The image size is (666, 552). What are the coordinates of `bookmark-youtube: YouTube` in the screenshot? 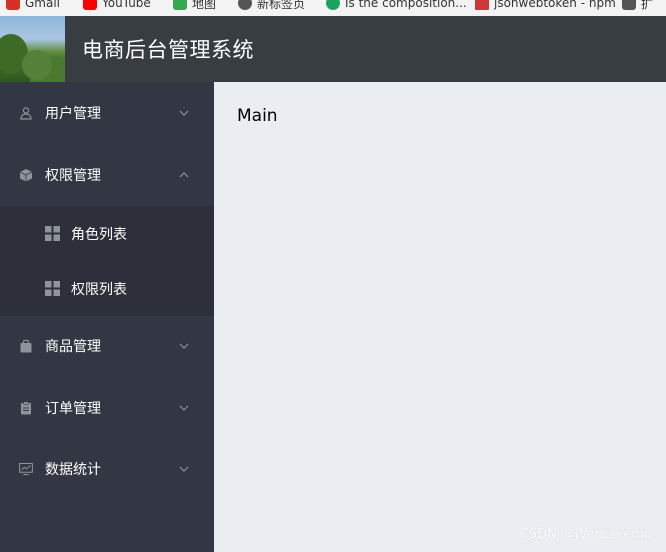 It's located at (117, 6).